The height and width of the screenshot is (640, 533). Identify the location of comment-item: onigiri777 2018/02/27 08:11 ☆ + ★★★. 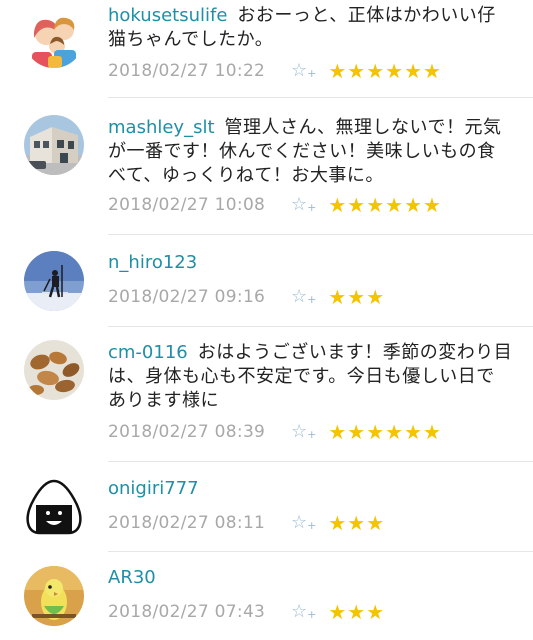
(266, 507).